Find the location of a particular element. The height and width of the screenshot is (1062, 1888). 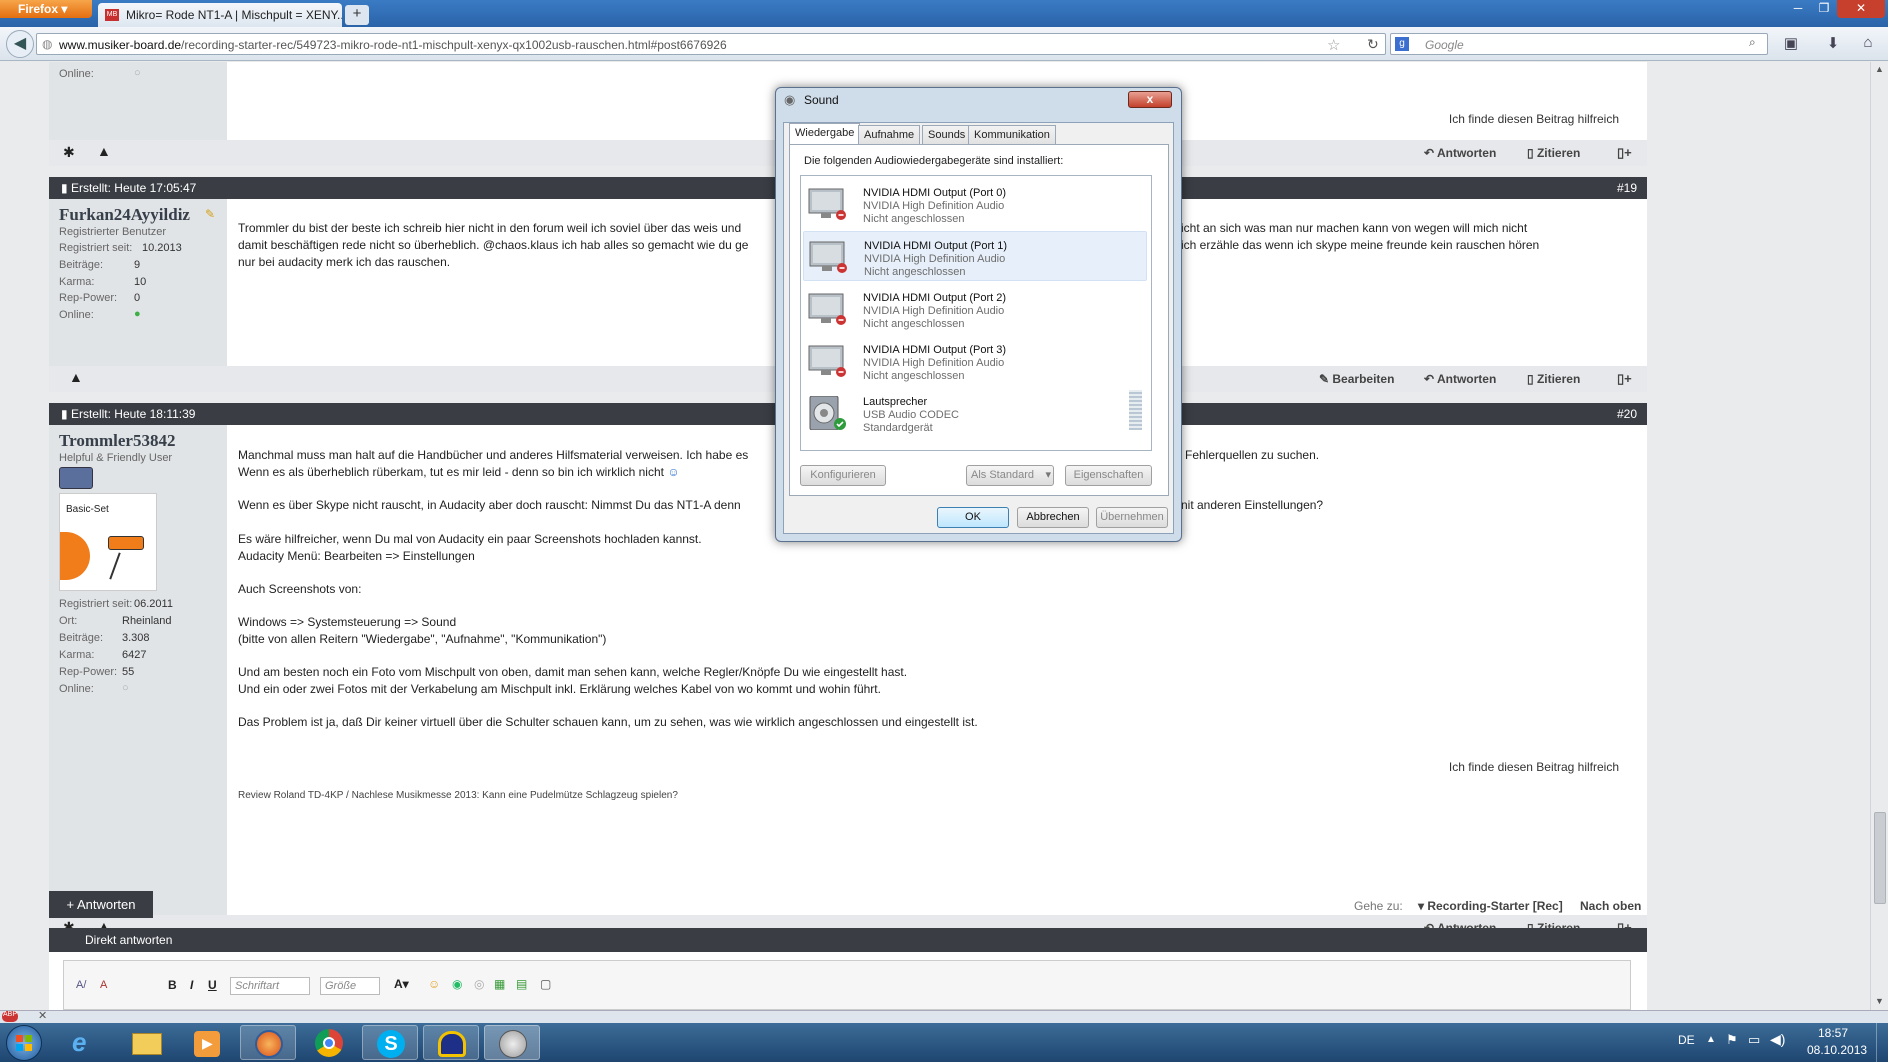

network-icon: ▭ is located at coordinates (1754, 1040).